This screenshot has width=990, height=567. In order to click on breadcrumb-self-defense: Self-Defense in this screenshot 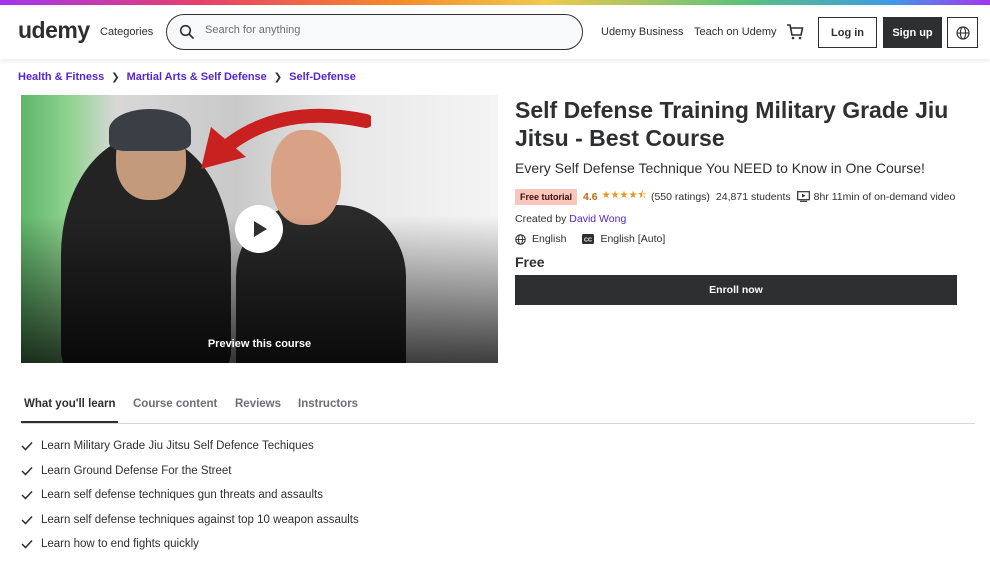, I will do `click(322, 77)`.